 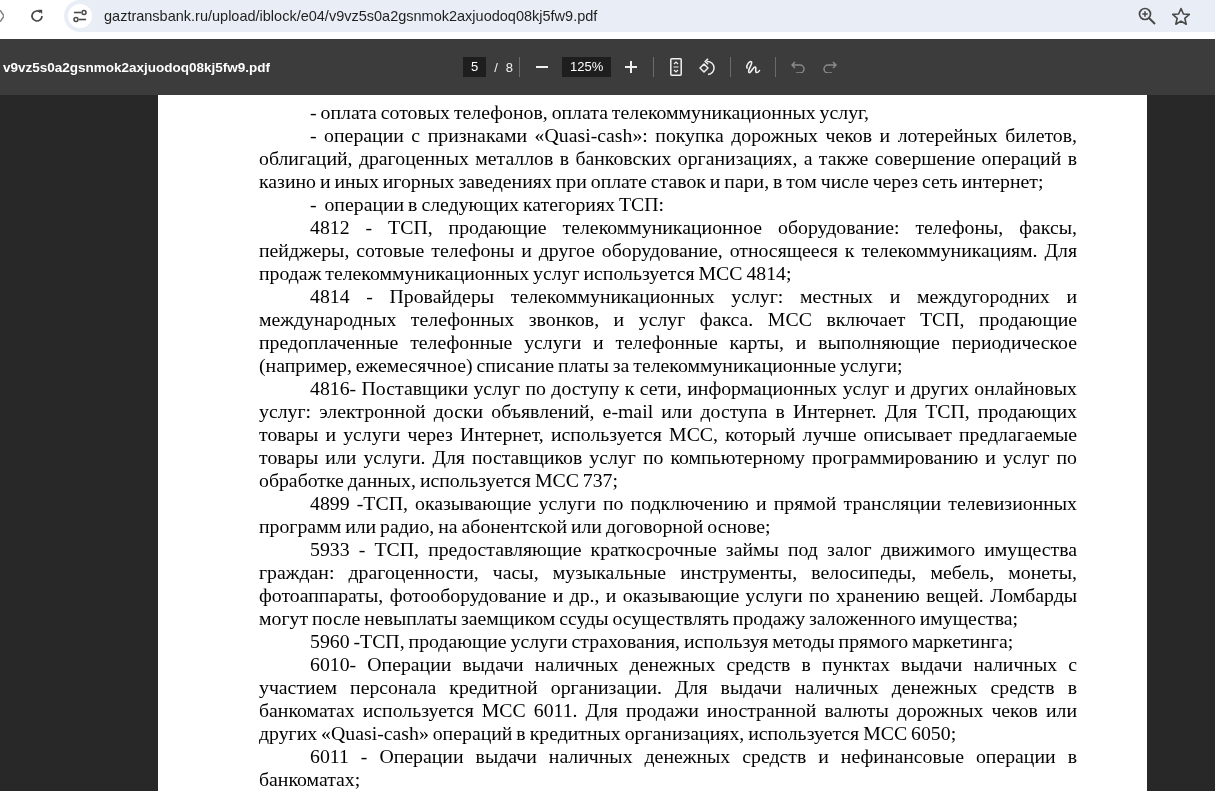 I want to click on paragraph: 4814 - Провайдеры телекоммуникационных услуг: местных и междугородних и международных телефонных звонков, и услуг факса. МСС включает ТСП, продающие предоплаченные телефонные услуги и телефонные карты, и выполняющие периодическое (например, ежемесячное) списание платы за телекоммуникационные услуги;, so click(x=668, y=331).